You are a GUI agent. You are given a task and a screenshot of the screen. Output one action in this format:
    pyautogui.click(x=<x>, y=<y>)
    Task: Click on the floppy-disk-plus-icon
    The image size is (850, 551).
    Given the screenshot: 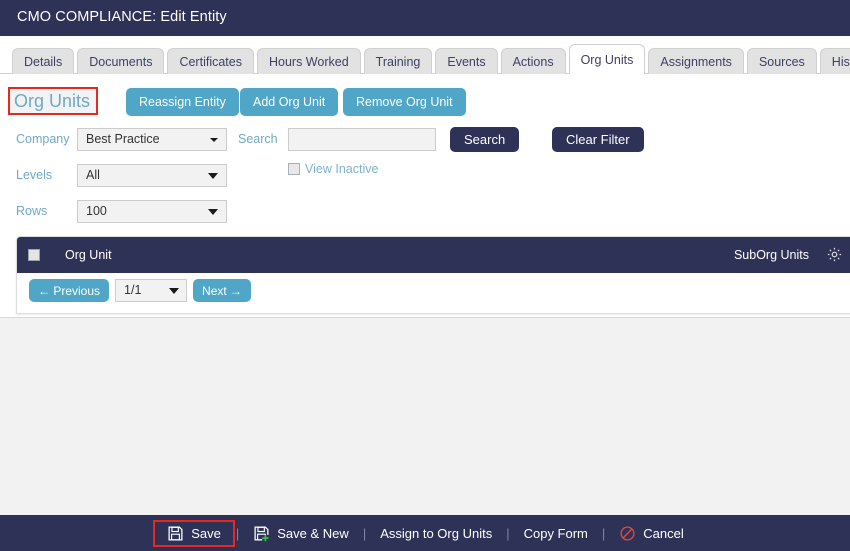 What is the action you would take?
    pyautogui.click(x=261, y=533)
    